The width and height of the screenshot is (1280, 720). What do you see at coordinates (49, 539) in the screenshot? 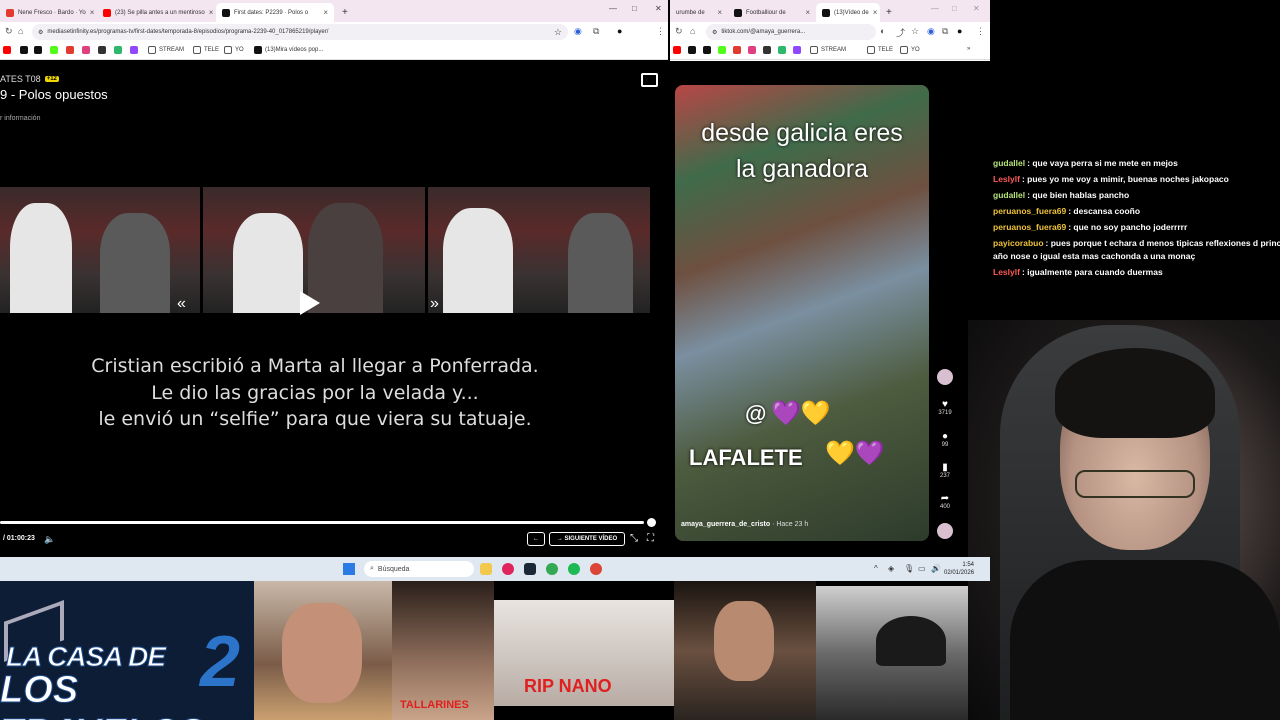
I see `volume-icon: 🔈` at bounding box center [49, 539].